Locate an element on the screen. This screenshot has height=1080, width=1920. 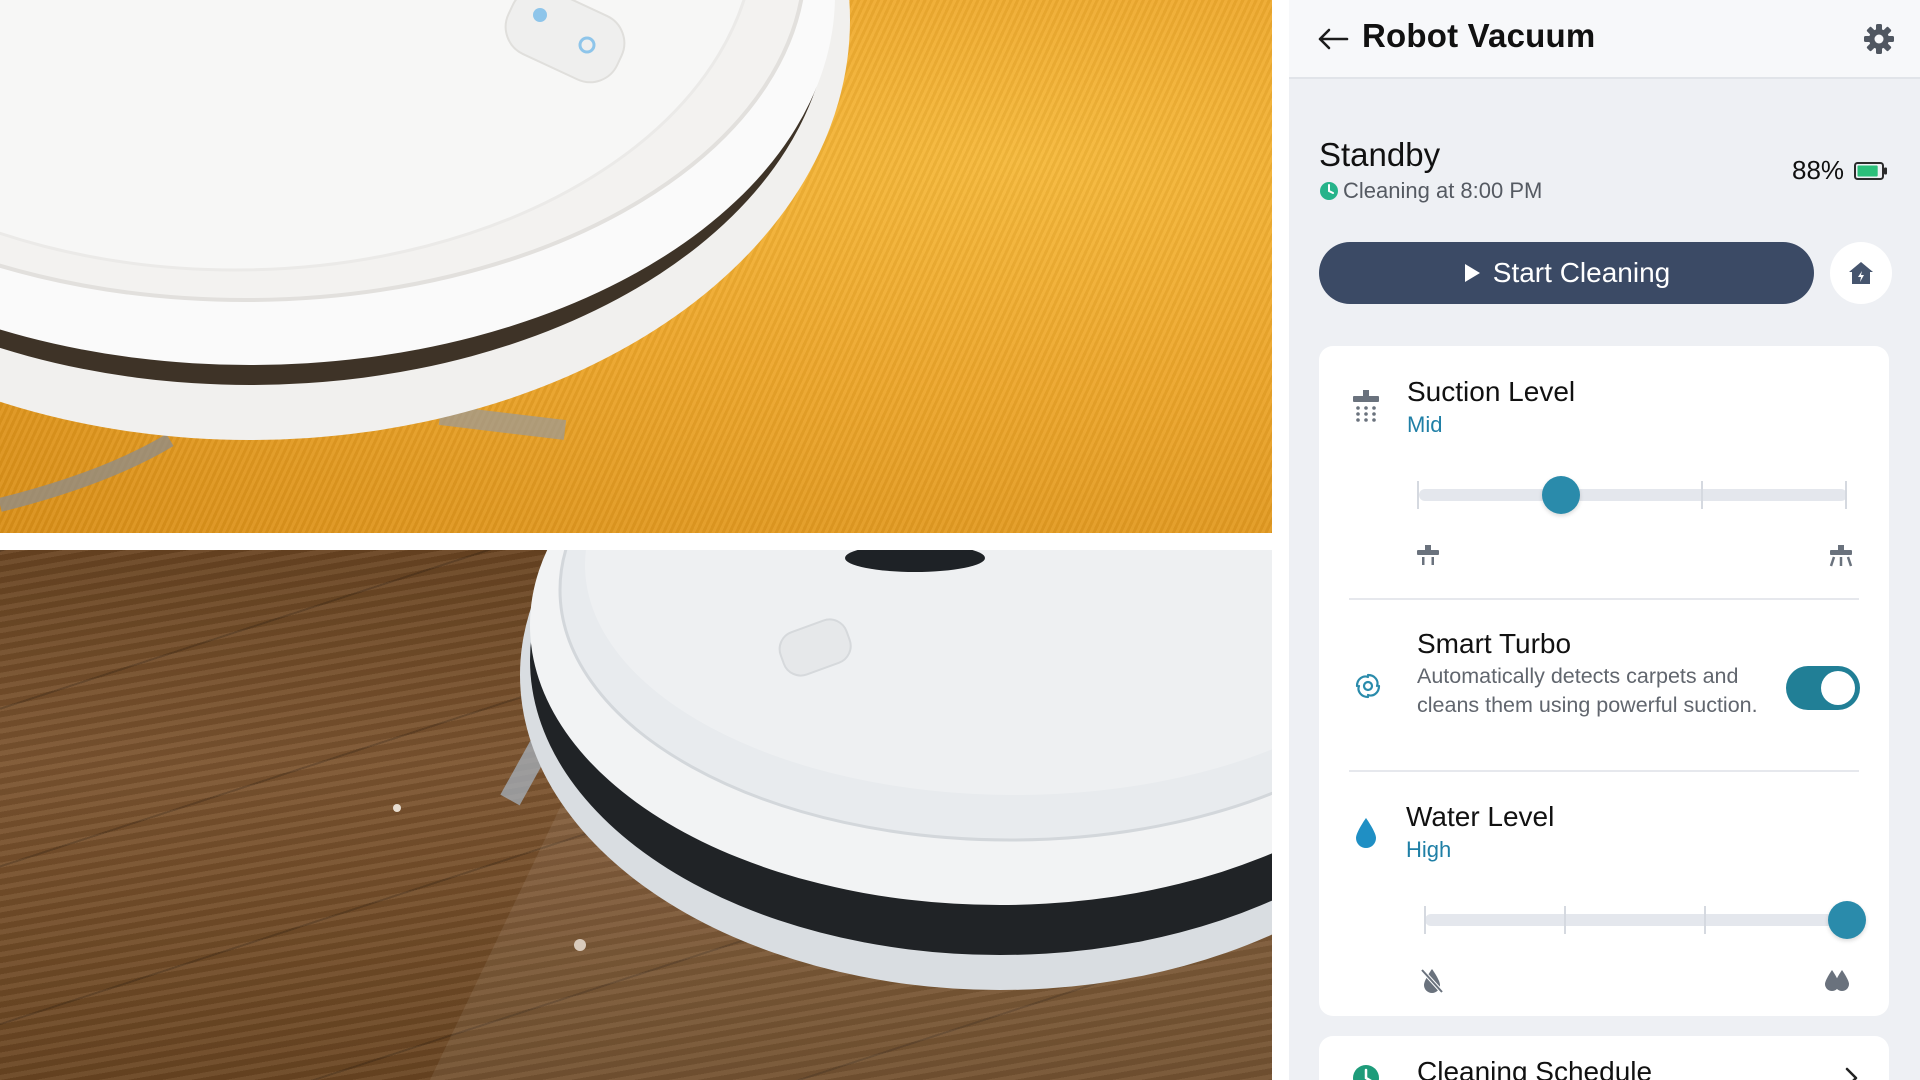
toggle-knob is located at coordinates (1838, 688).